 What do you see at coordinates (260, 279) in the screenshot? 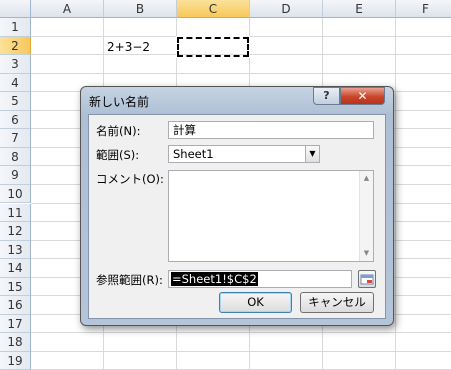
I see `refers-to-input: =Sheet1!$C$2` at bounding box center [260, 279].